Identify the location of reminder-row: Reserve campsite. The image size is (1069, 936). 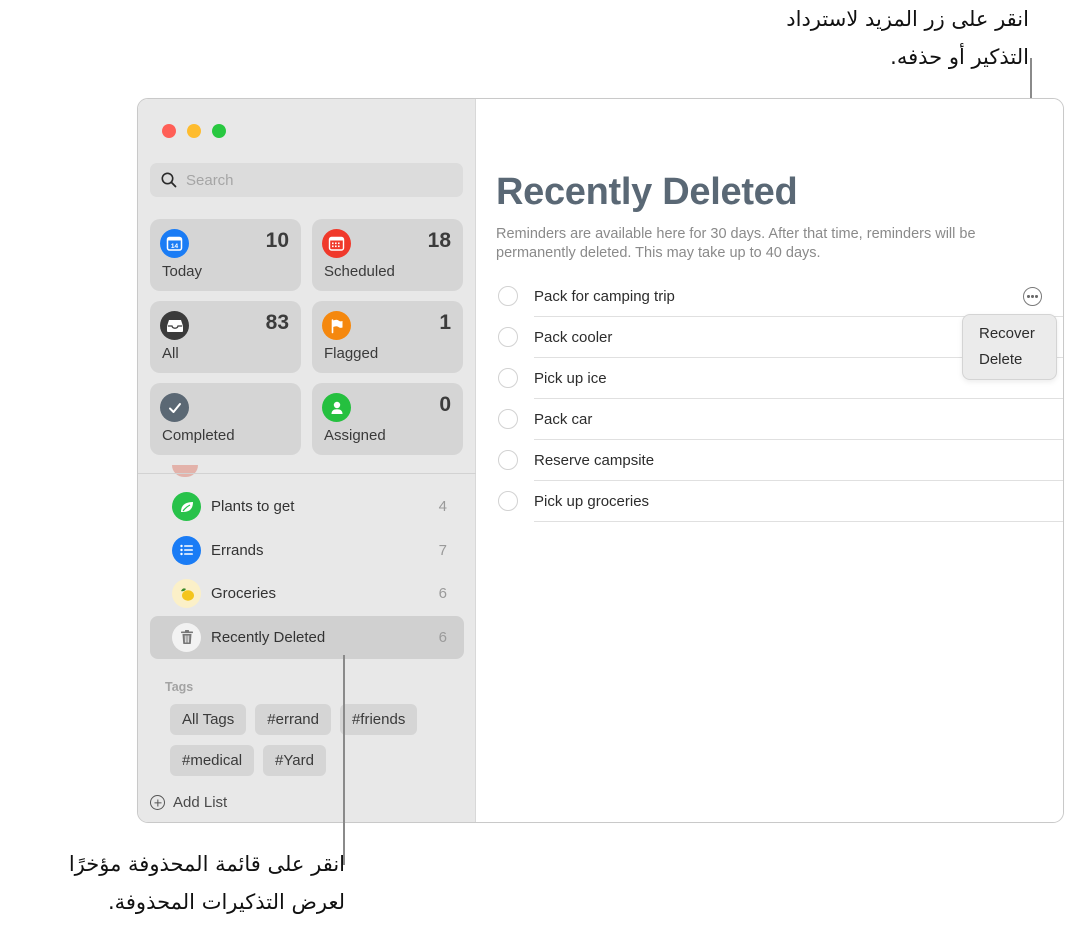
(779, 460).